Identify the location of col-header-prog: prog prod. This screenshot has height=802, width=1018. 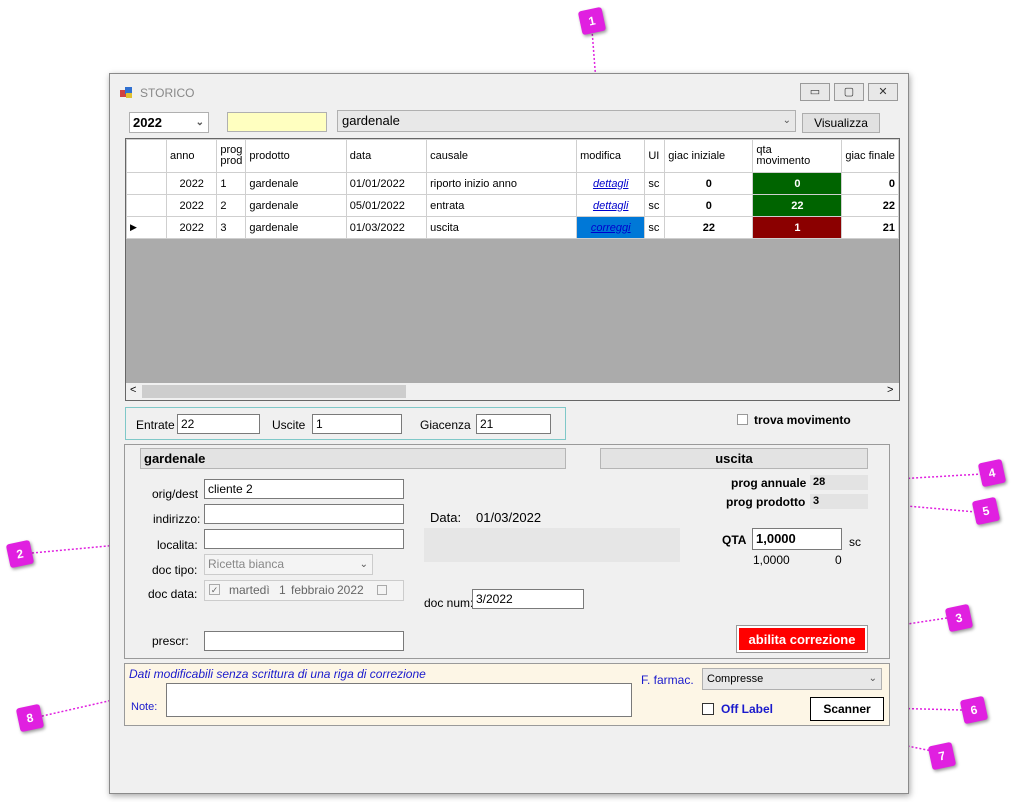
(231, 156).